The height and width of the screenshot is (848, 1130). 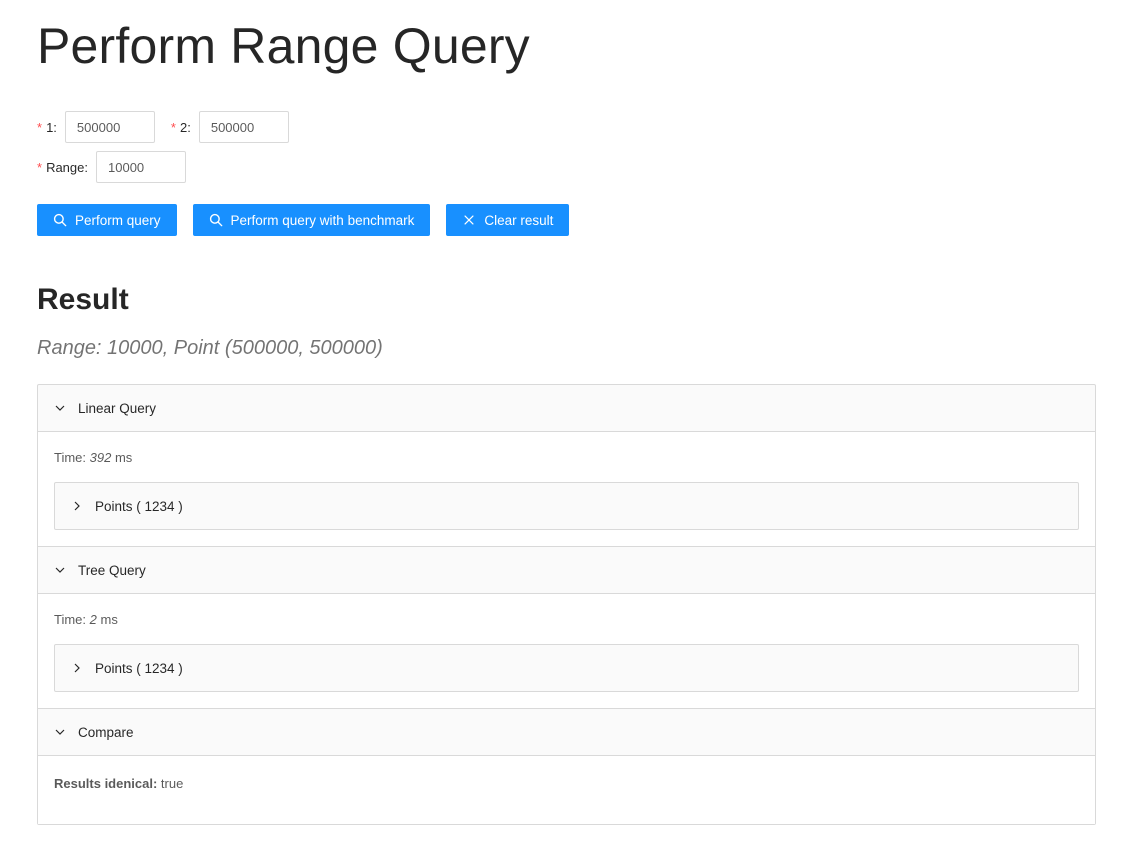 I want to click on perform-query-benchmark-button: Perform query with benchmark, so click(x=311, y=220).